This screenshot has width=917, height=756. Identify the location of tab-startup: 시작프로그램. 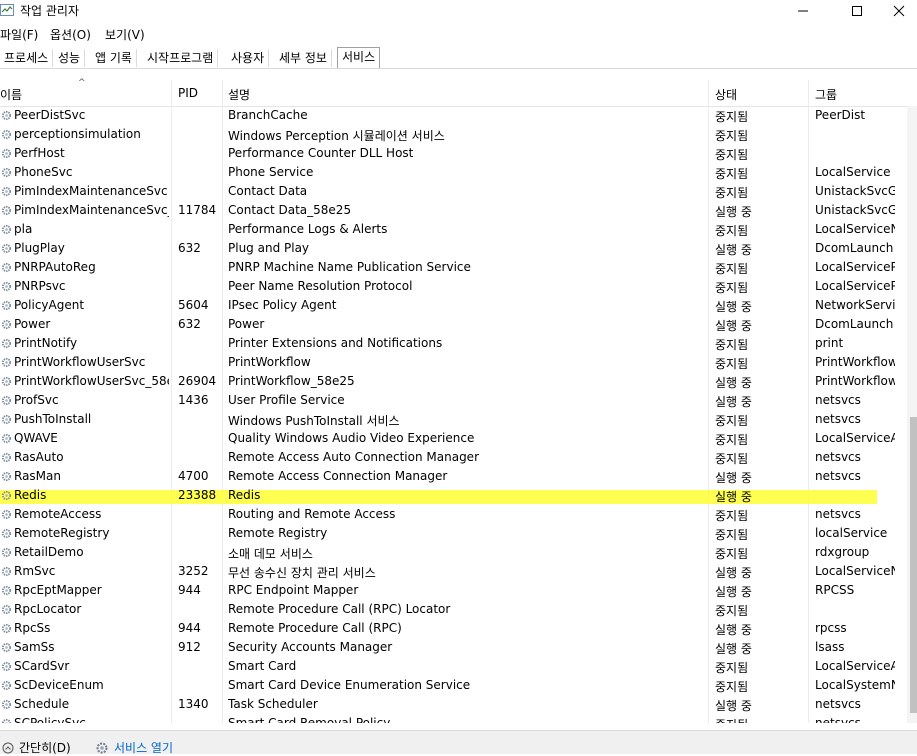
(181, 58).